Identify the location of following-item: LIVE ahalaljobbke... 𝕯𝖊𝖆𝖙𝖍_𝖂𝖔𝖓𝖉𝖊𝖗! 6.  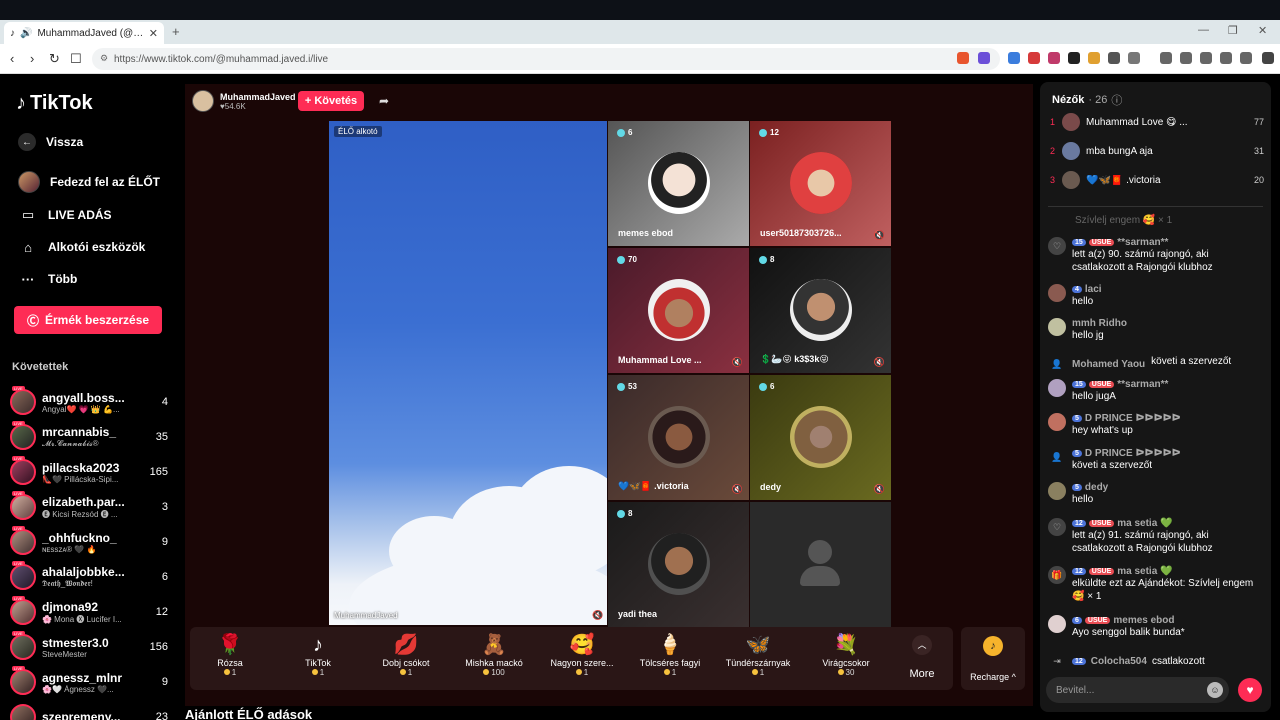
(89, 577).